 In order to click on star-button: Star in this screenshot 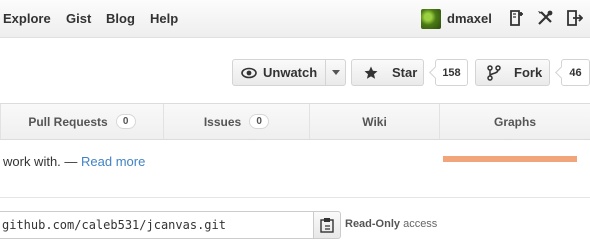, I will do `click(387, 72)`.